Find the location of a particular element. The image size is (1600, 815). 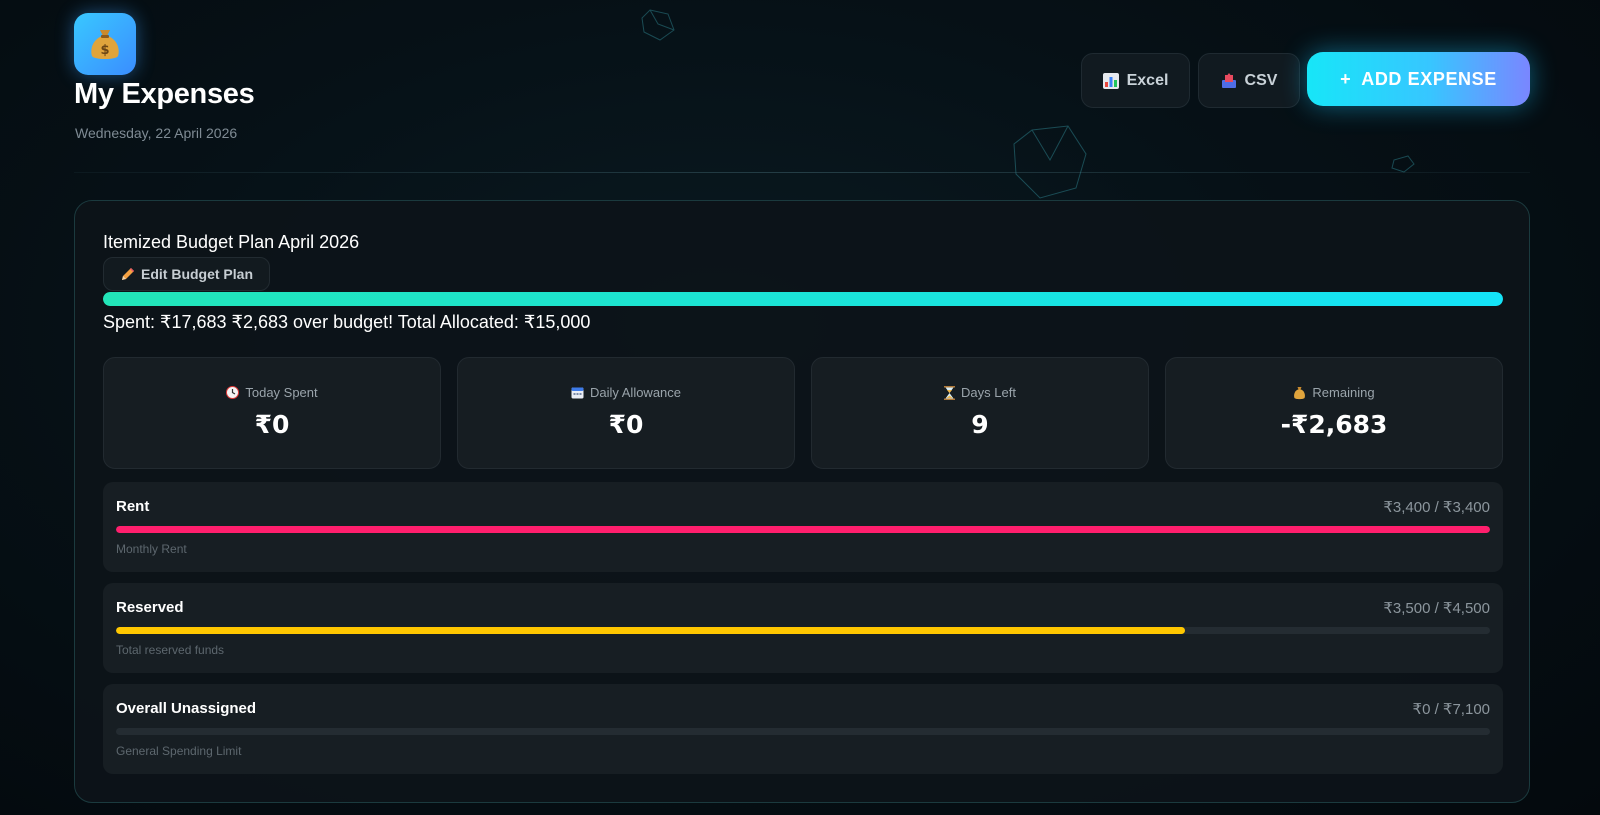

category-row-rent: Rent ₹3,400 / ₹3,400 Monthly Rent is located at coordinates (803, 527).